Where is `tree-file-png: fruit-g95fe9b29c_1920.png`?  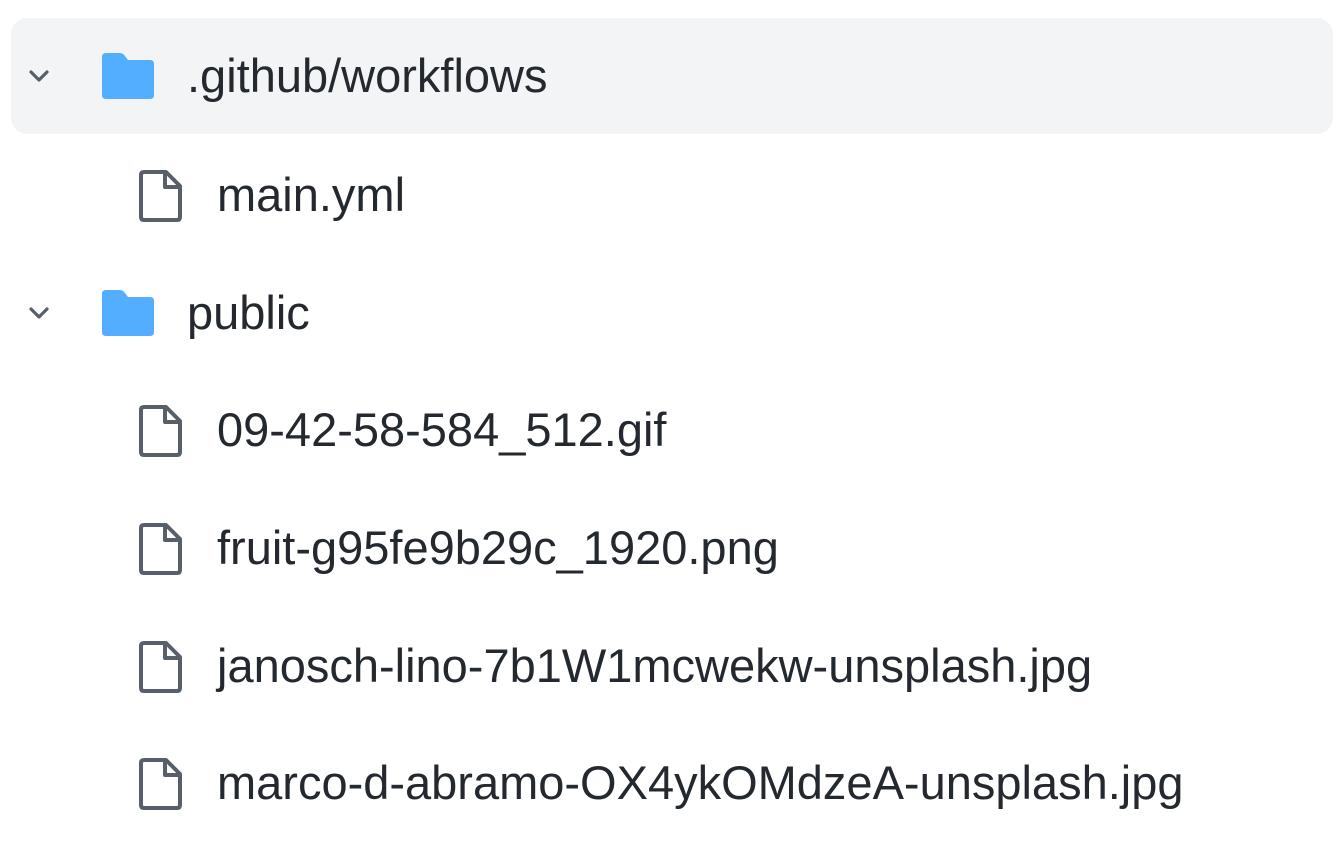 tree-file-png: fruit-g95fe9b29c_1920.png is located at coordinates (672, 548).